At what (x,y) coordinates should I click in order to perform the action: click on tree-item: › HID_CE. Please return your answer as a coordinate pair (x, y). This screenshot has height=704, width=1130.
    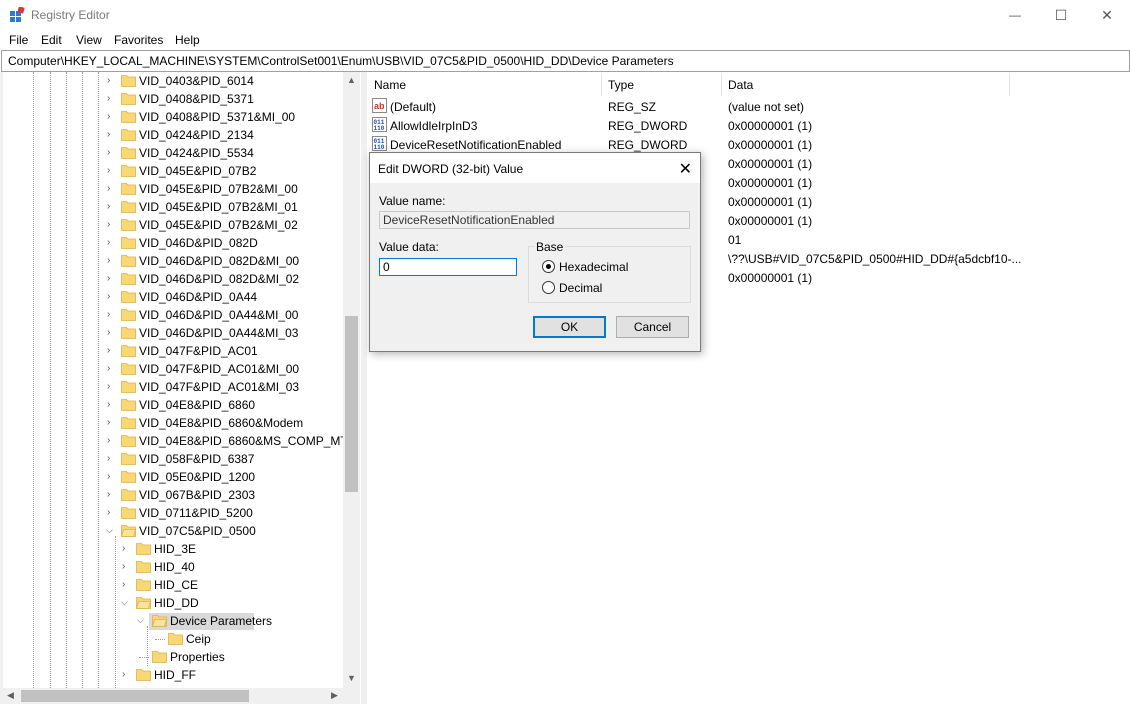
    Looking at the image, I should click on (173, 585).